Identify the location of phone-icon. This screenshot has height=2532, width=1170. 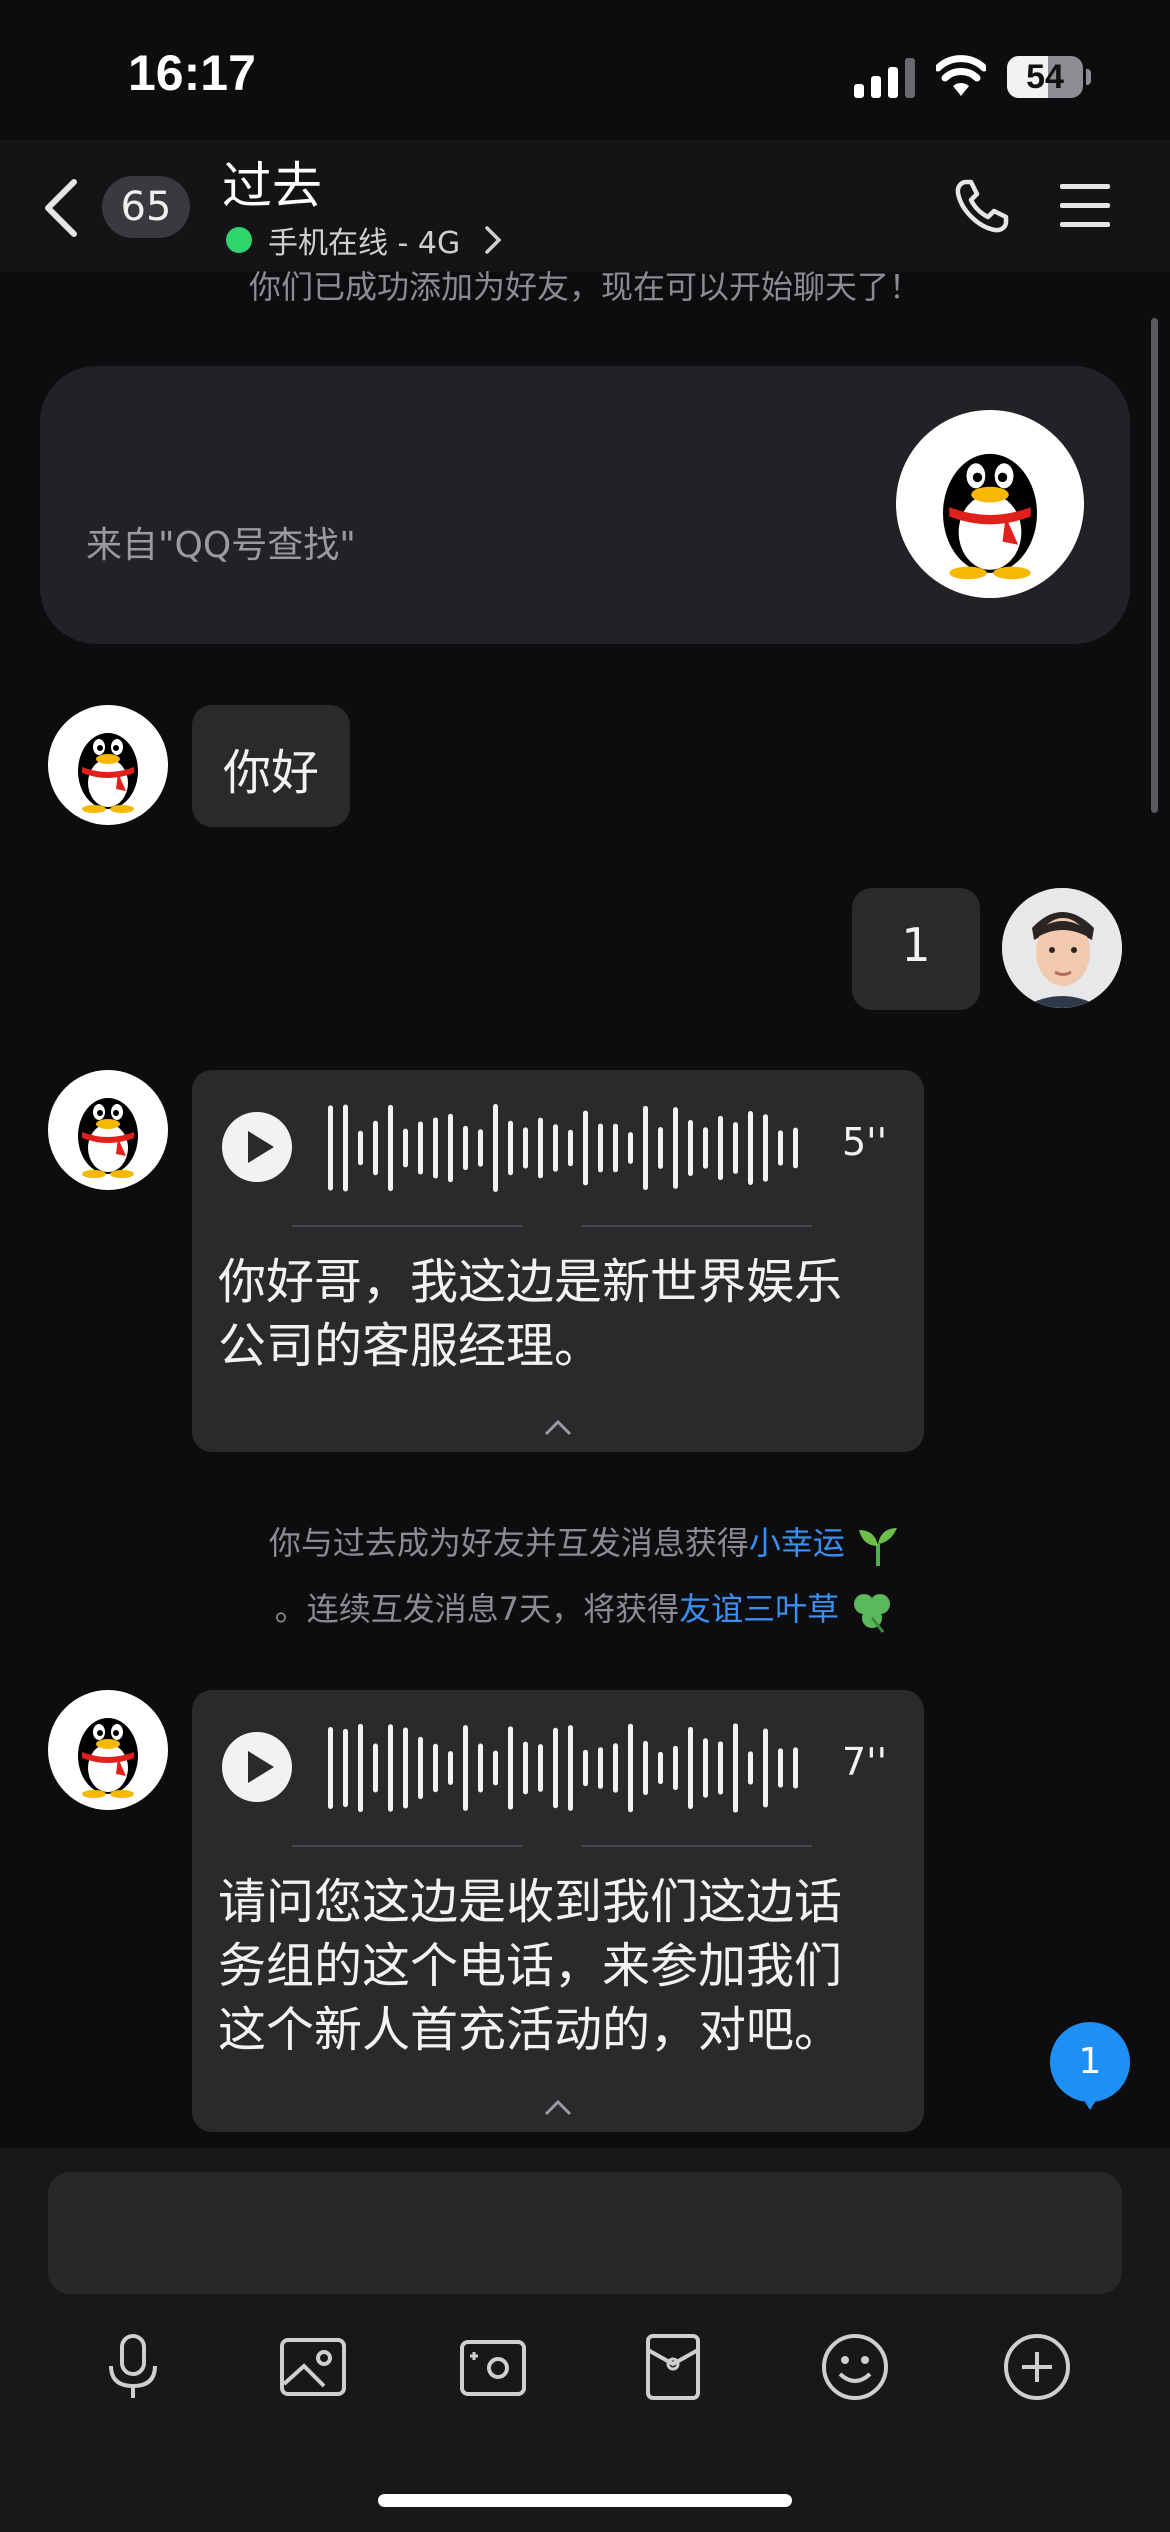
(982, 206).